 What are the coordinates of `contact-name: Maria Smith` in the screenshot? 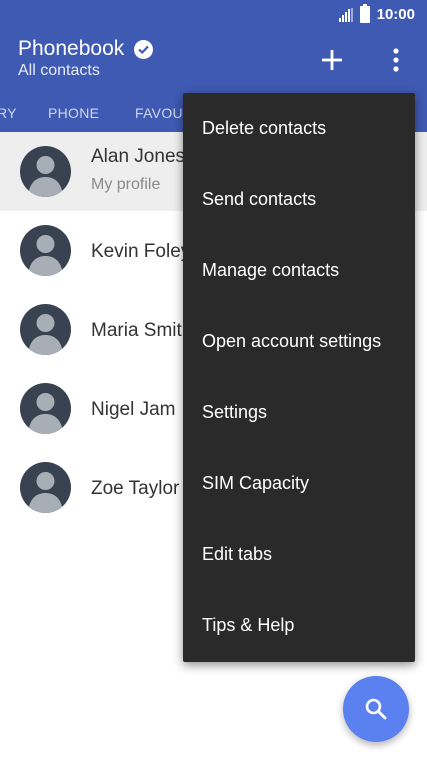 It's located at (142, 330).